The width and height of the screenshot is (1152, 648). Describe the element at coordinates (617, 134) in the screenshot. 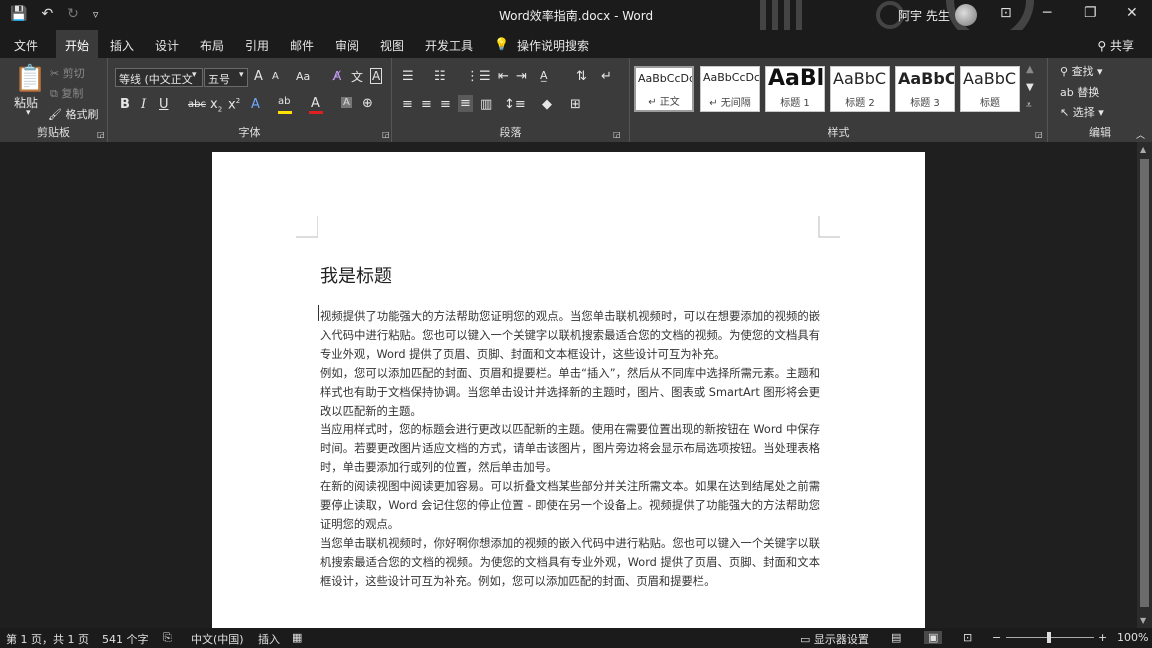

I see `paragraph-launcher-icon: ◲` at that location.